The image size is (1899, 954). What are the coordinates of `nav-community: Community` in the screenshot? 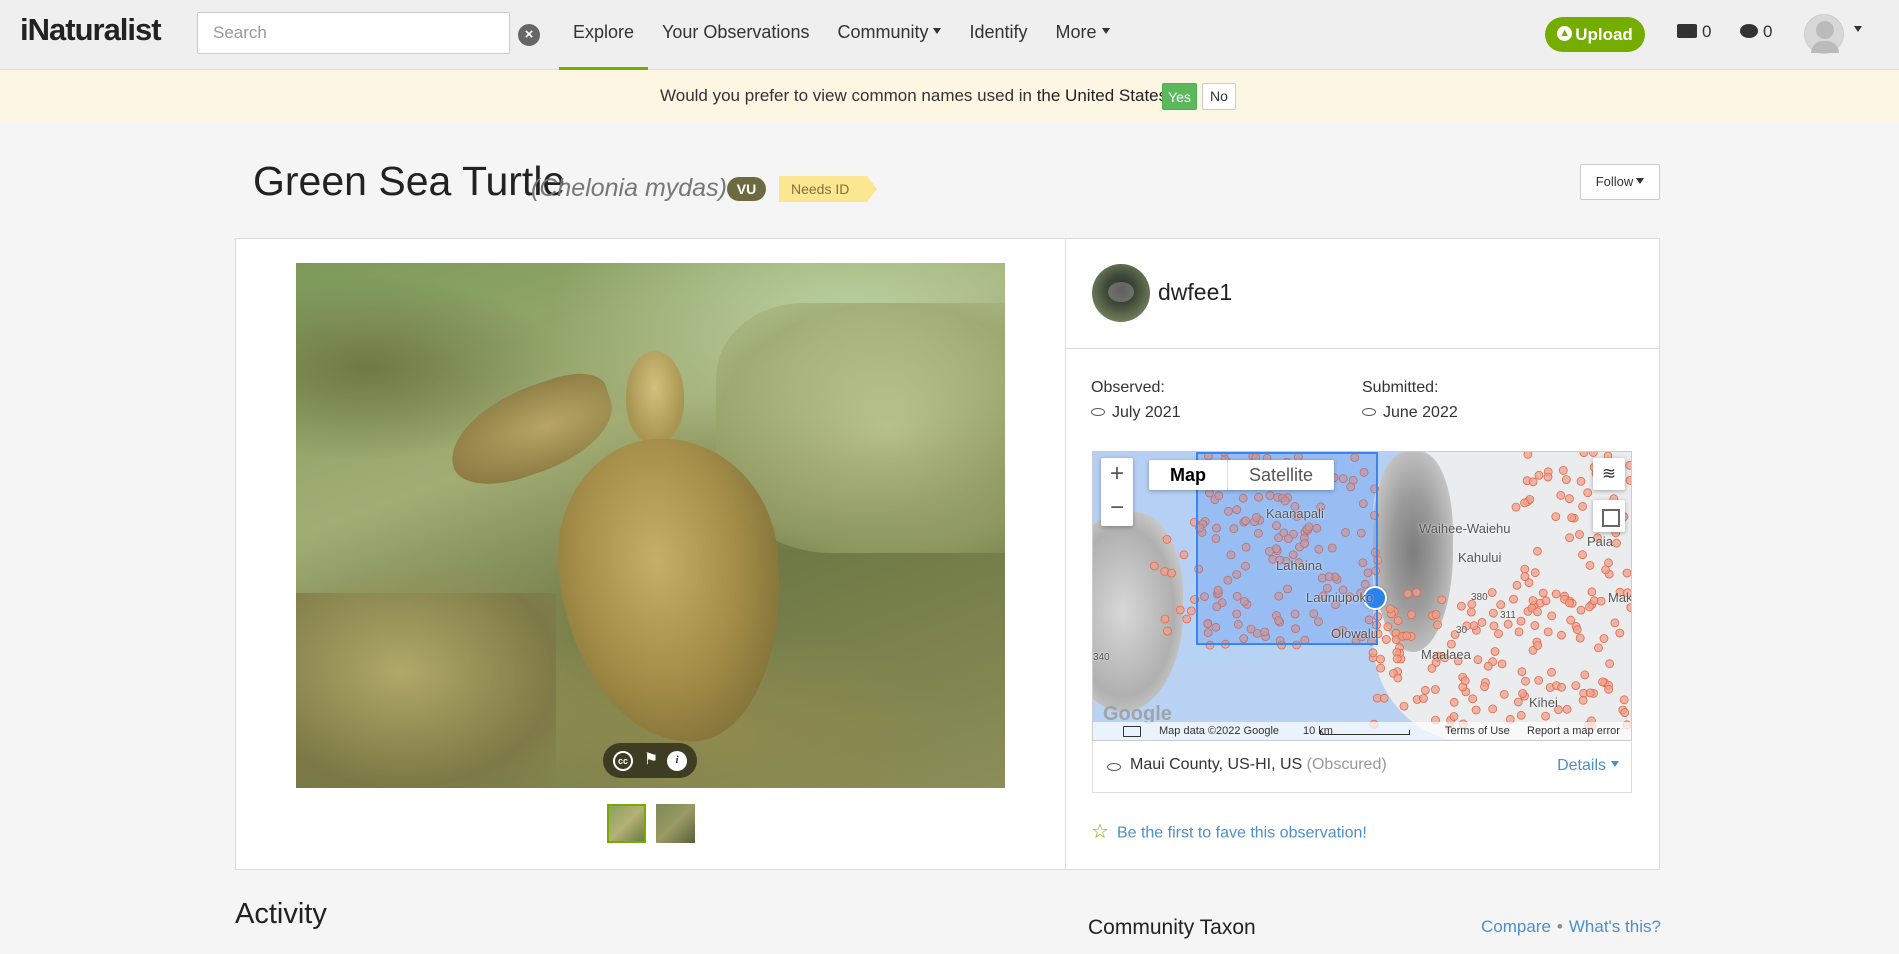 It's located at (889, 35).